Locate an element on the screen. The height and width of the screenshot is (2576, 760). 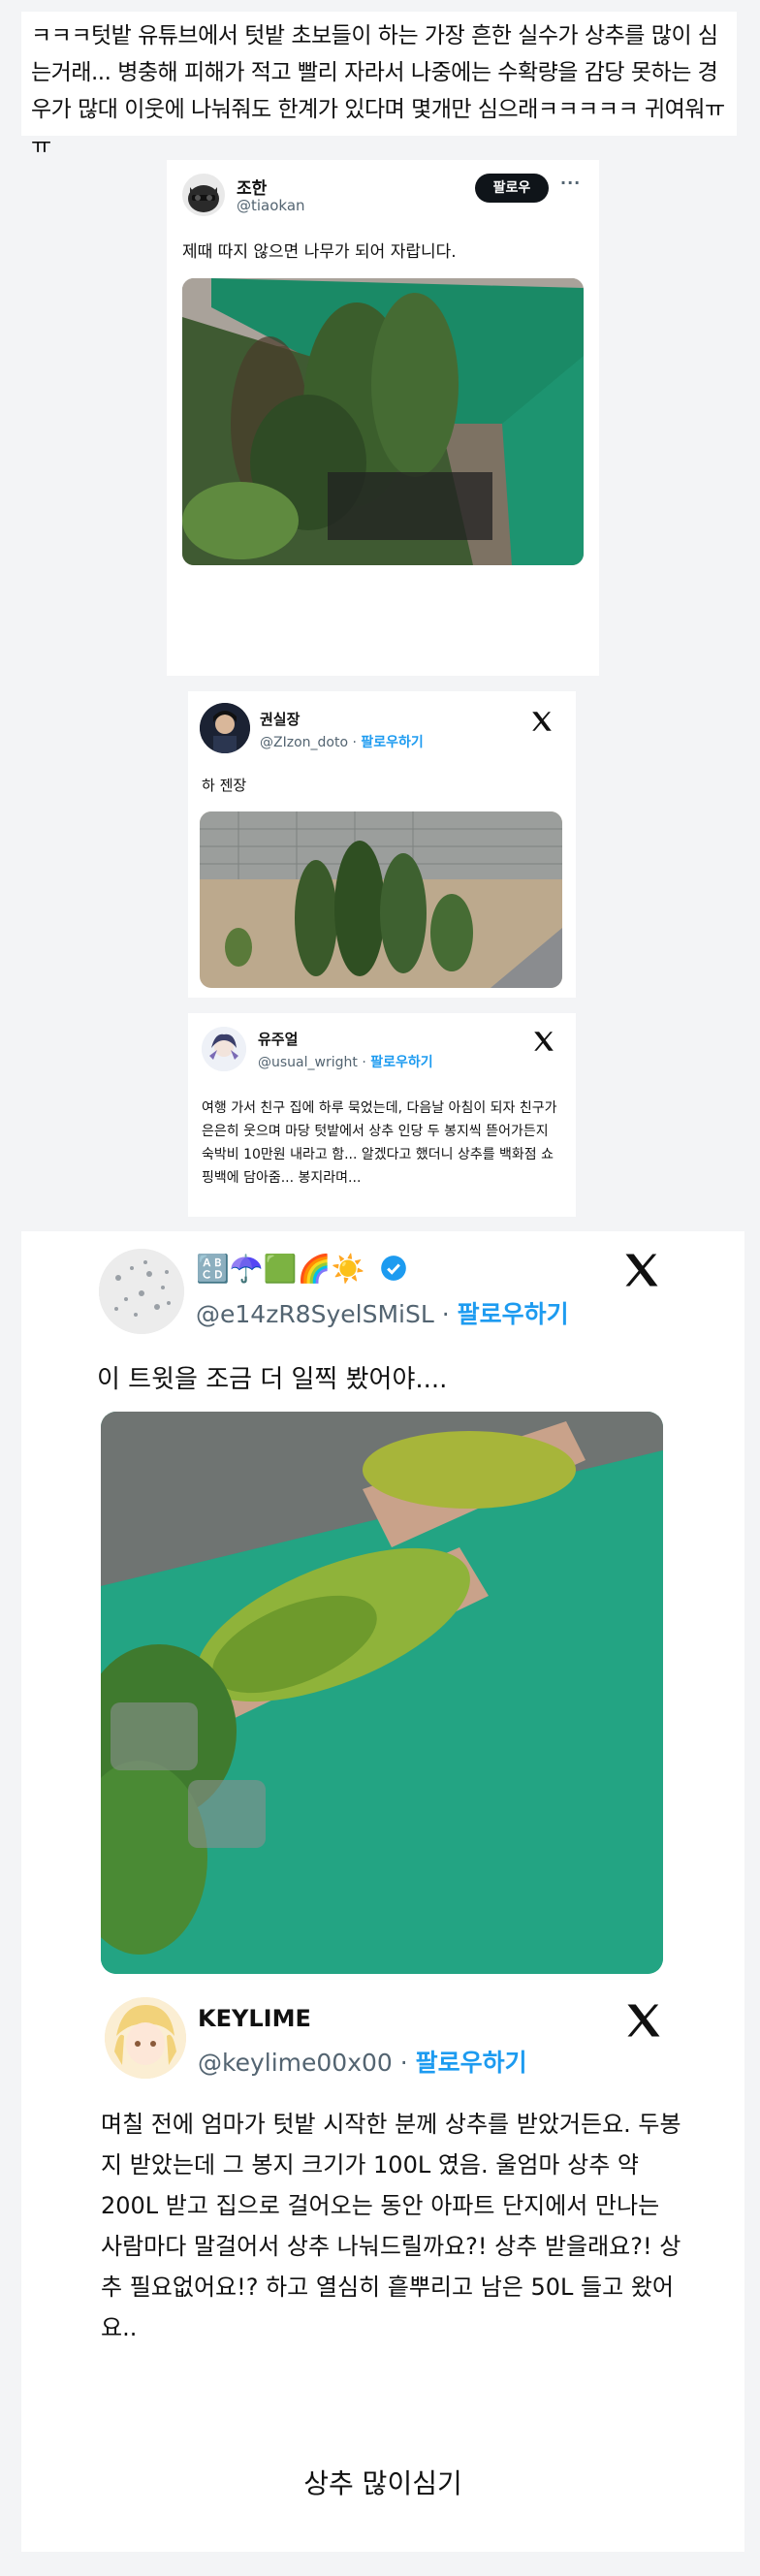
tree-garden-photo-image is located at coordinates (381, 899).